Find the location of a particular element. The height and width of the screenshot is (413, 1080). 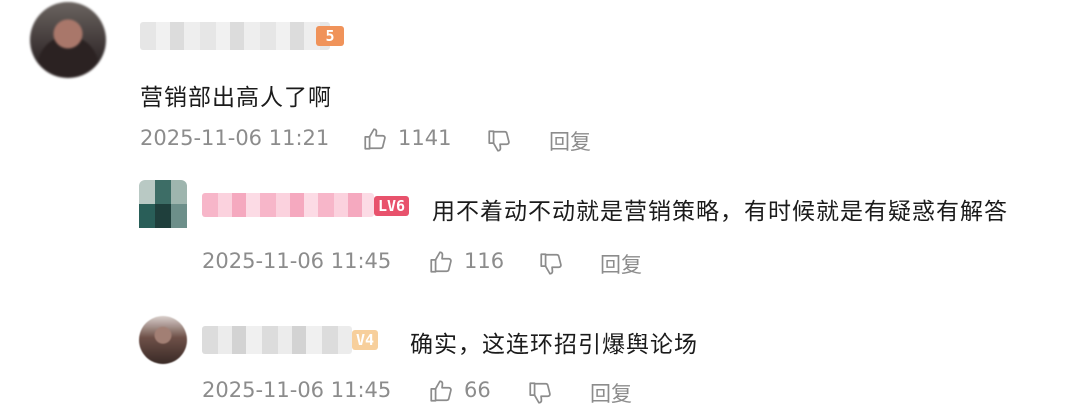

like-count: 116 is located at coordinates (484, 261).